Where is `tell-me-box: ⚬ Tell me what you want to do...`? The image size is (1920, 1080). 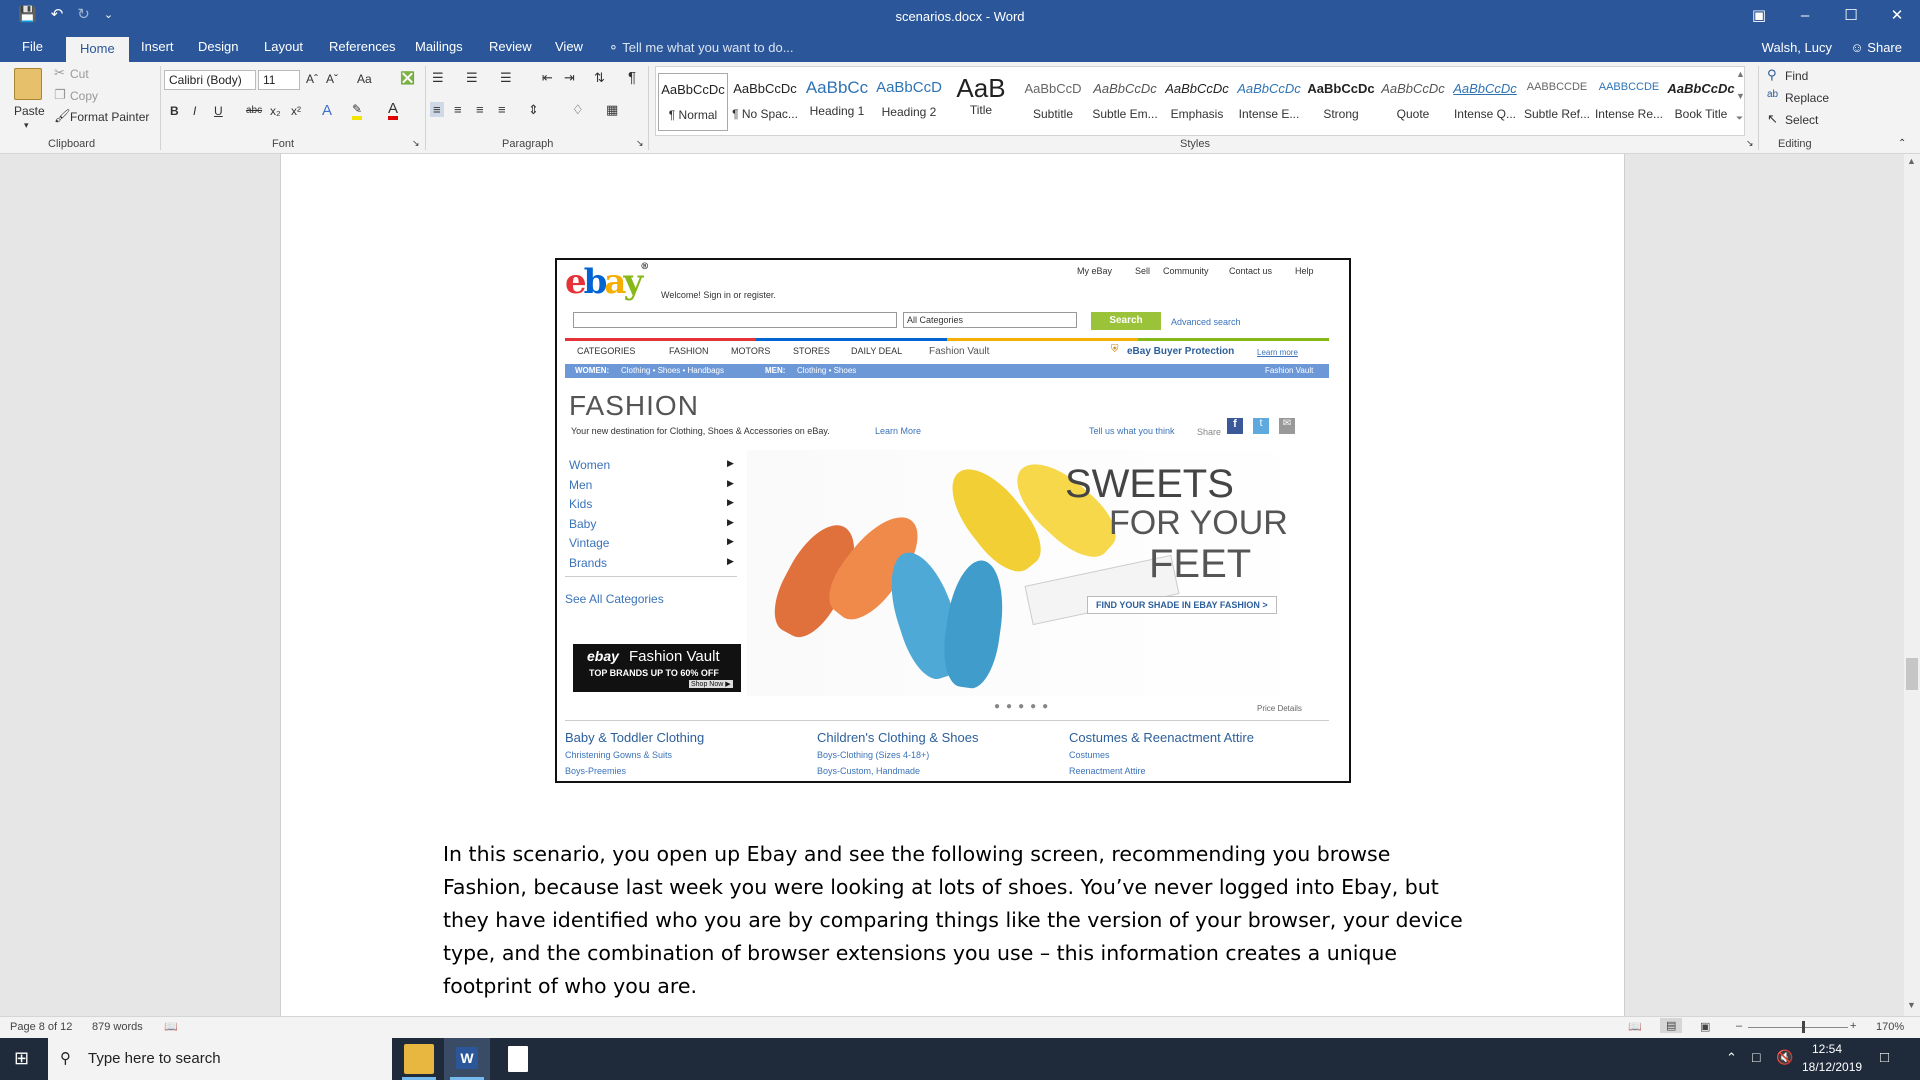 tell-me-box: ⚬ Tell me what you want to do... is located at coordinates (701, 48).